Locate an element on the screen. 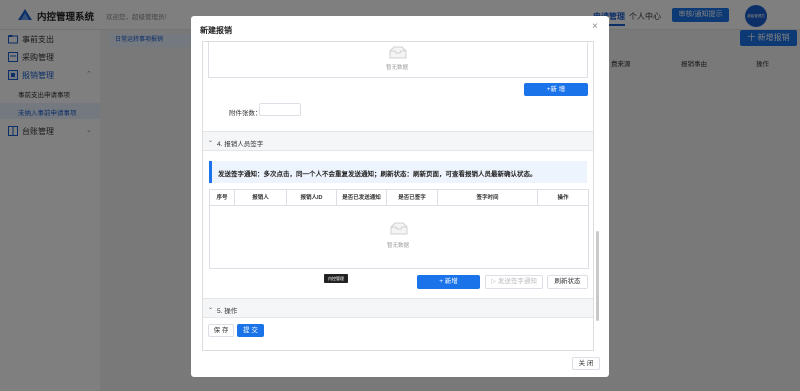 The height and width of the screenshot is (391, 800). section-4-title: 4. 报销人员签字 is located at coordinates (240, 144).